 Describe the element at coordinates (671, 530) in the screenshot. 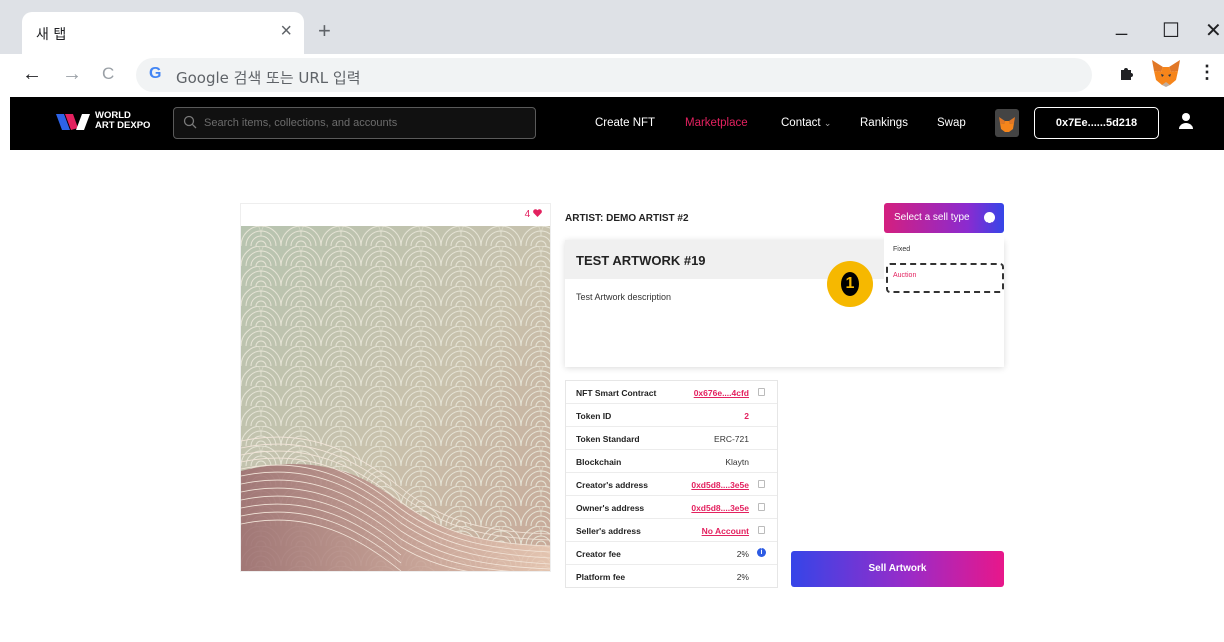

I see `table-row: Seller's address No Account` at that location.